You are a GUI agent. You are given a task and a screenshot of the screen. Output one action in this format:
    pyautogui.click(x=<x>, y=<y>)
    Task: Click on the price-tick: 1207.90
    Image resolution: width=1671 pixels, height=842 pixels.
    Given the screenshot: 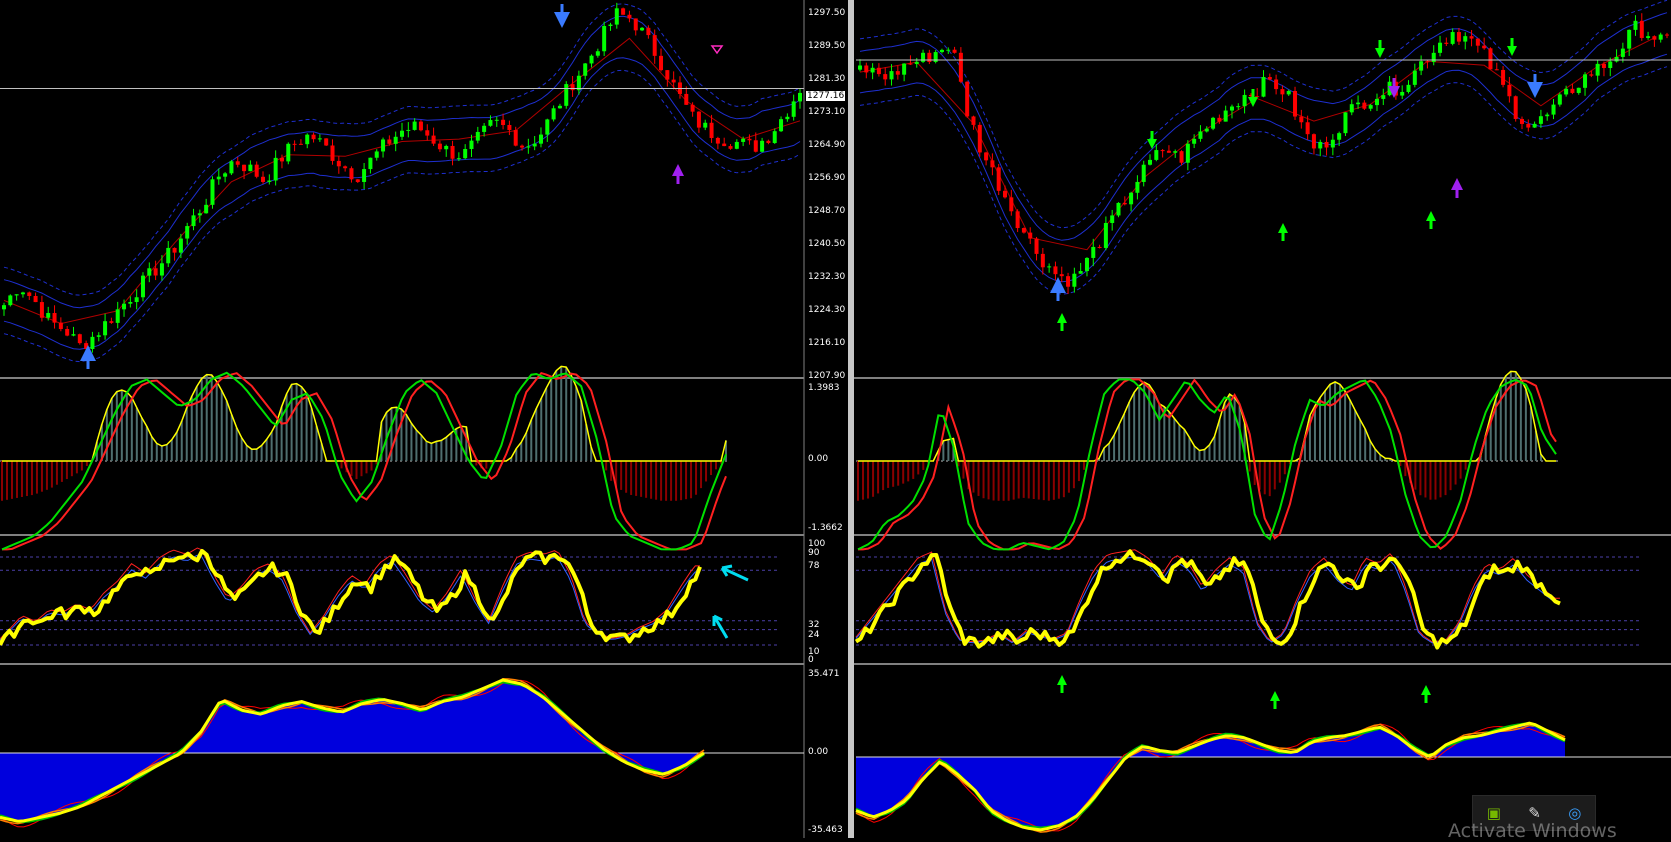 What is the action you would take?
    pyautogui.click(x=827, y=376)
    